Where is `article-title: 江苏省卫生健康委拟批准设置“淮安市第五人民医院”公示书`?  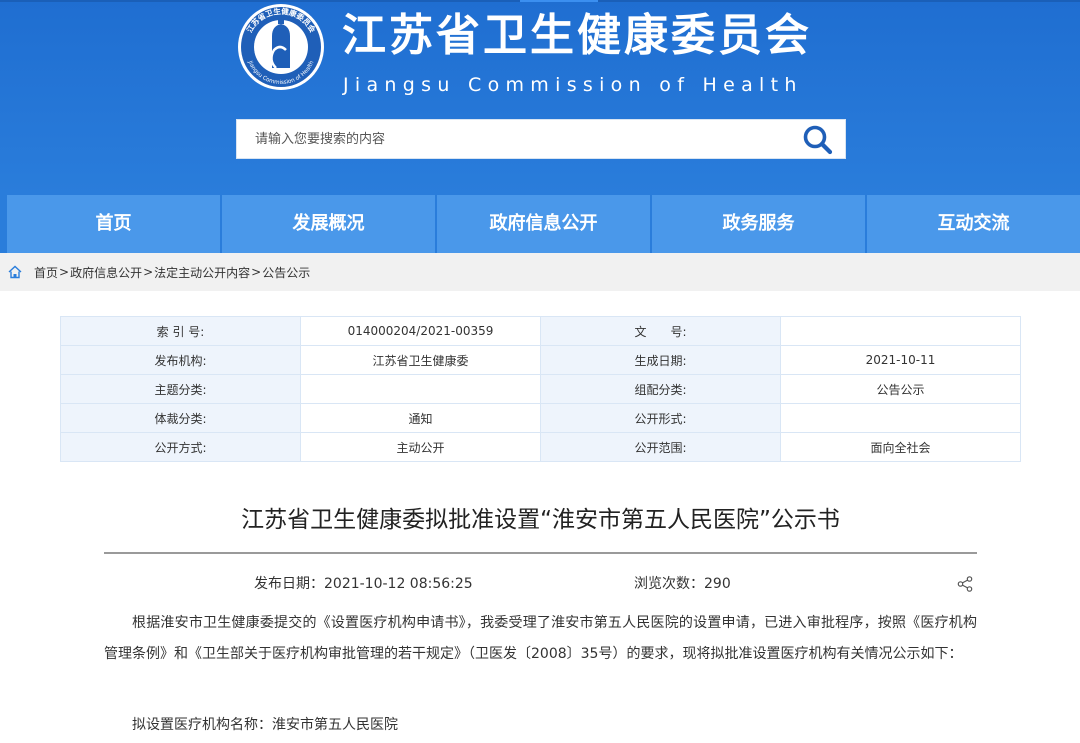 article-title: 江苏省卫生健康委拟批准设置“淮安市第五人民医院”公示书 is located at coordinates (540, 520).